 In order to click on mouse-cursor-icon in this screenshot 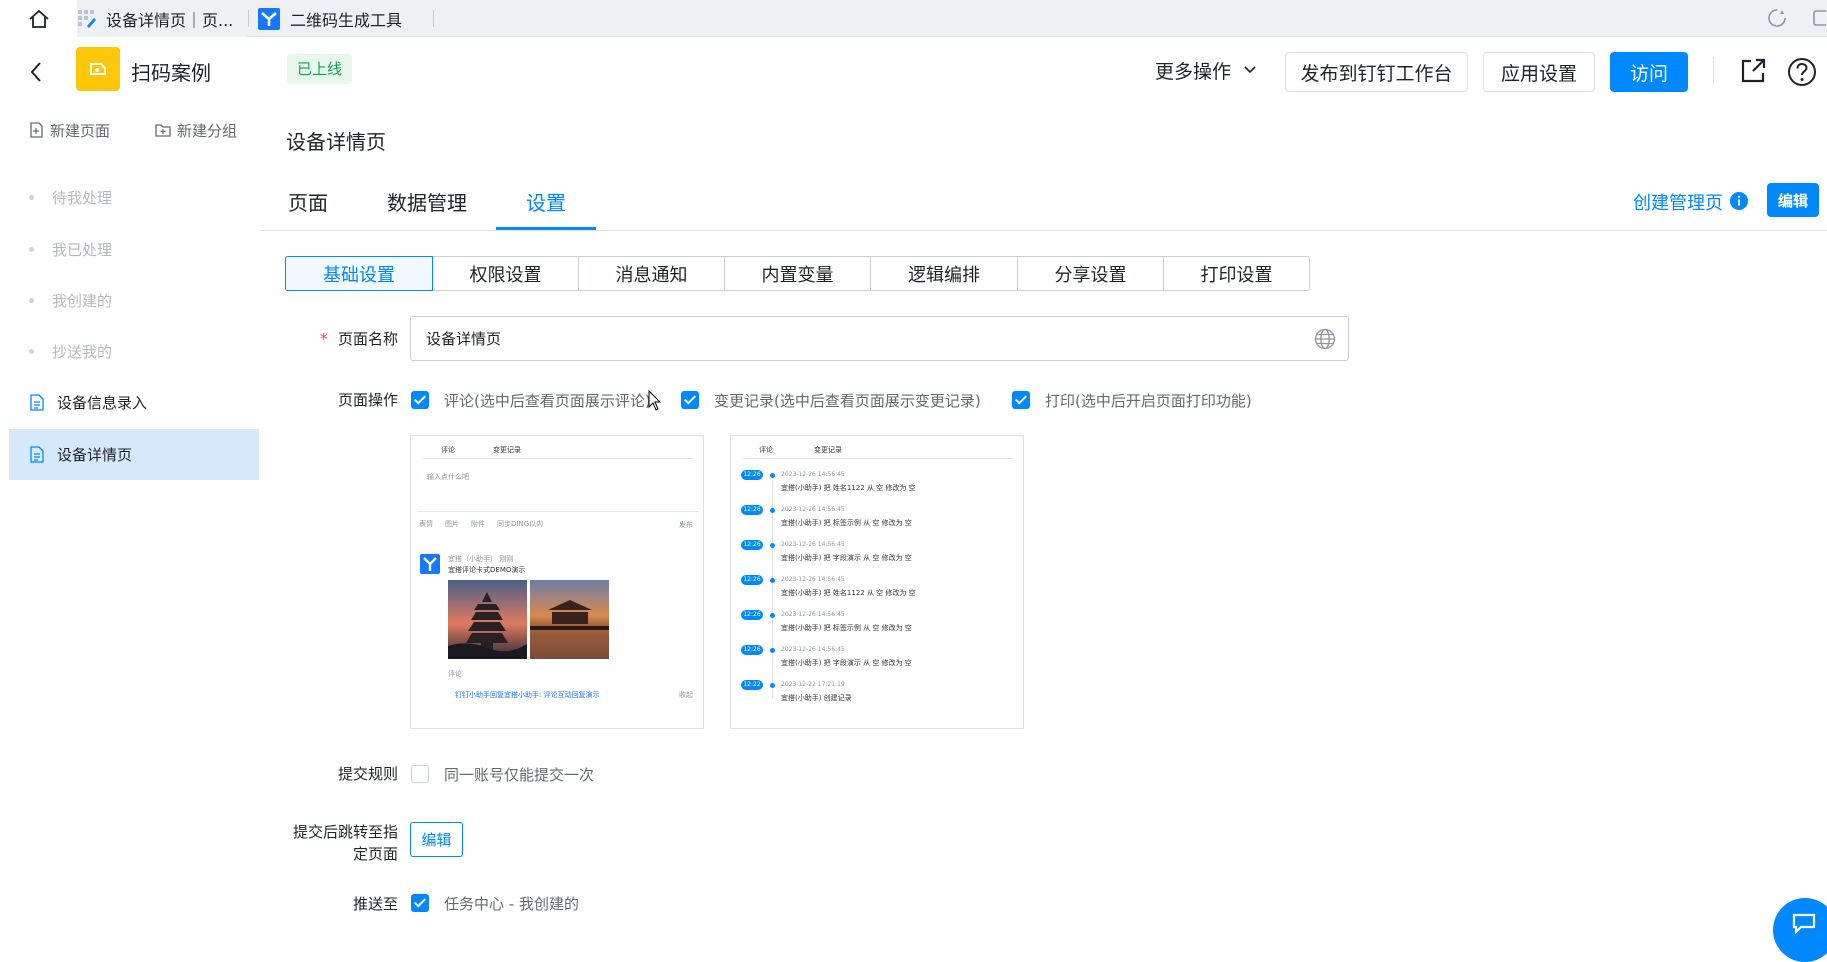, I will do `click(655, 400)`.